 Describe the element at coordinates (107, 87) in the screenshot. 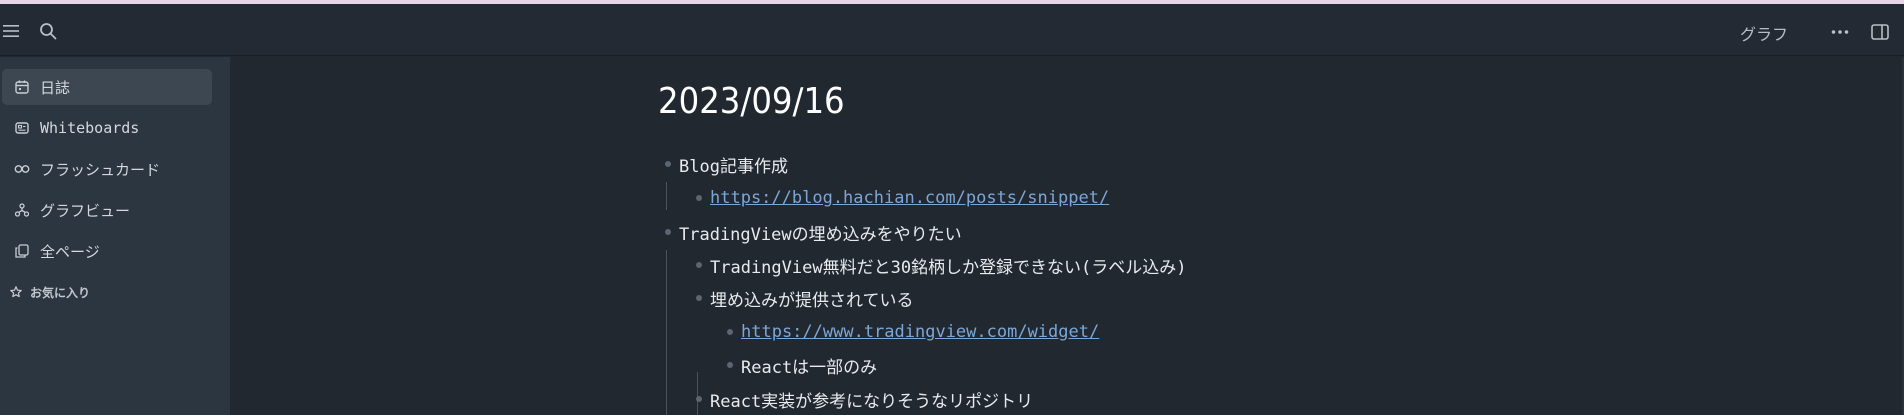

I see `sidebar-item-journals: 日誌` at that location.